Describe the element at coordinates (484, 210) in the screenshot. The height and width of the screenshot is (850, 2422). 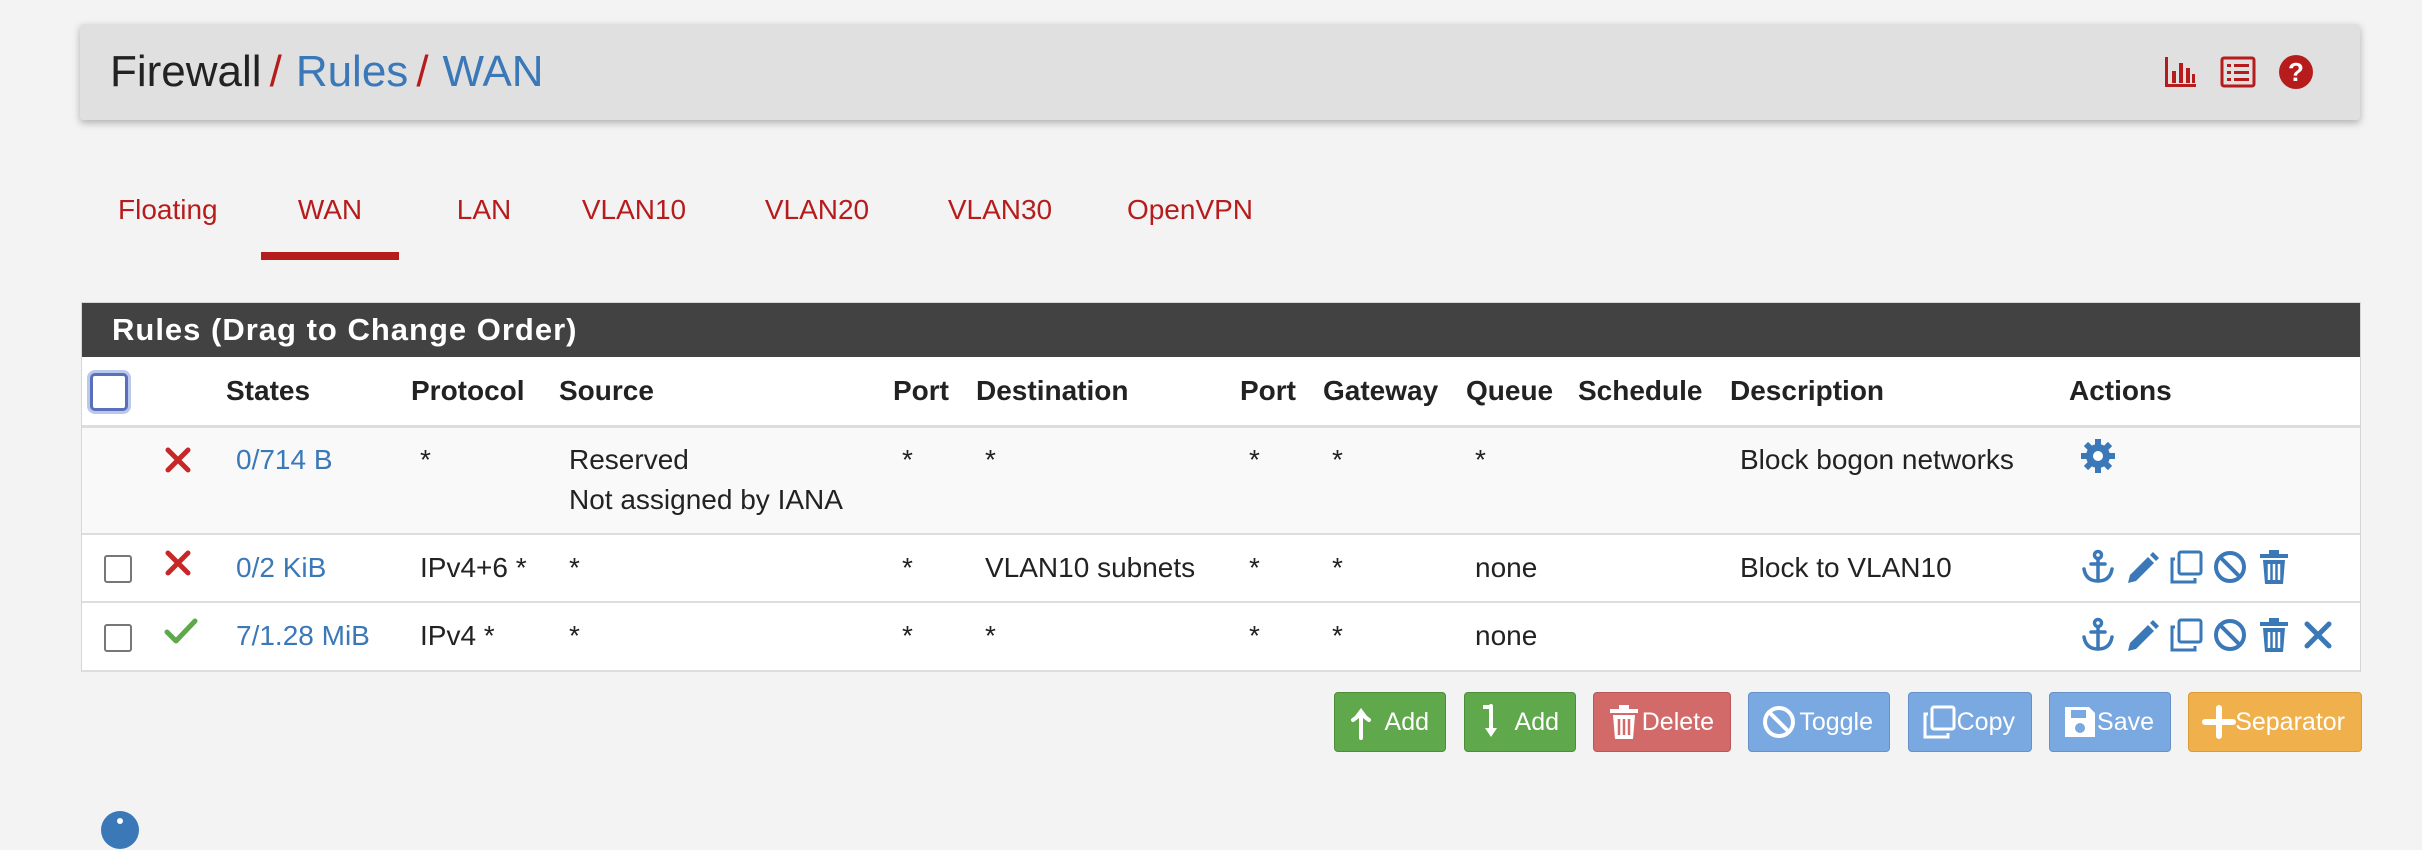
I see `tab-lan: LAN` at that location.